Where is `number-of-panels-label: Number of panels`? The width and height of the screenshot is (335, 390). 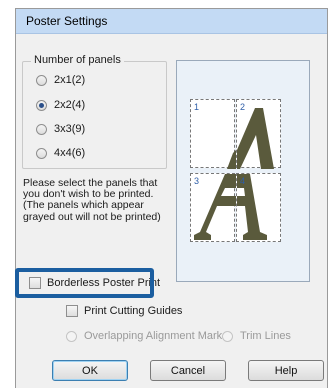 number-of-panels-label: Number of panels is located at coordinates (77, 60).